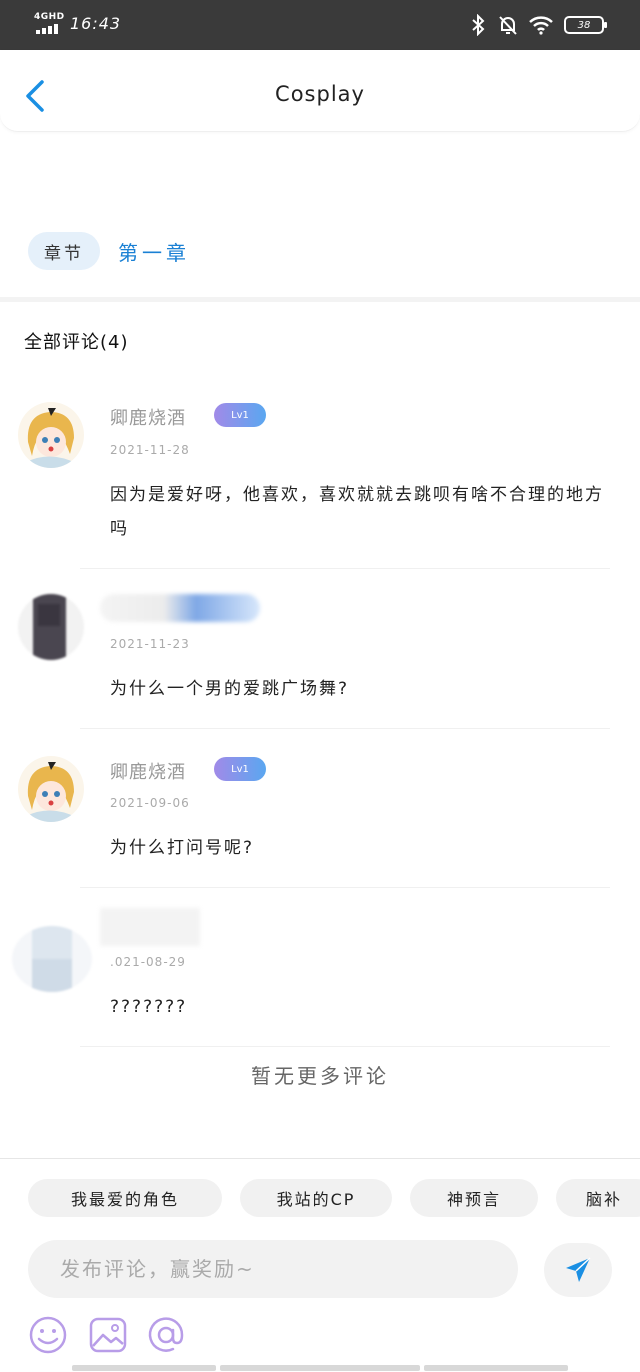 Image resolution: width=640 pixels, height=1372 pixels. I want to click on nav-header: Cosplay, so click(320, 91).